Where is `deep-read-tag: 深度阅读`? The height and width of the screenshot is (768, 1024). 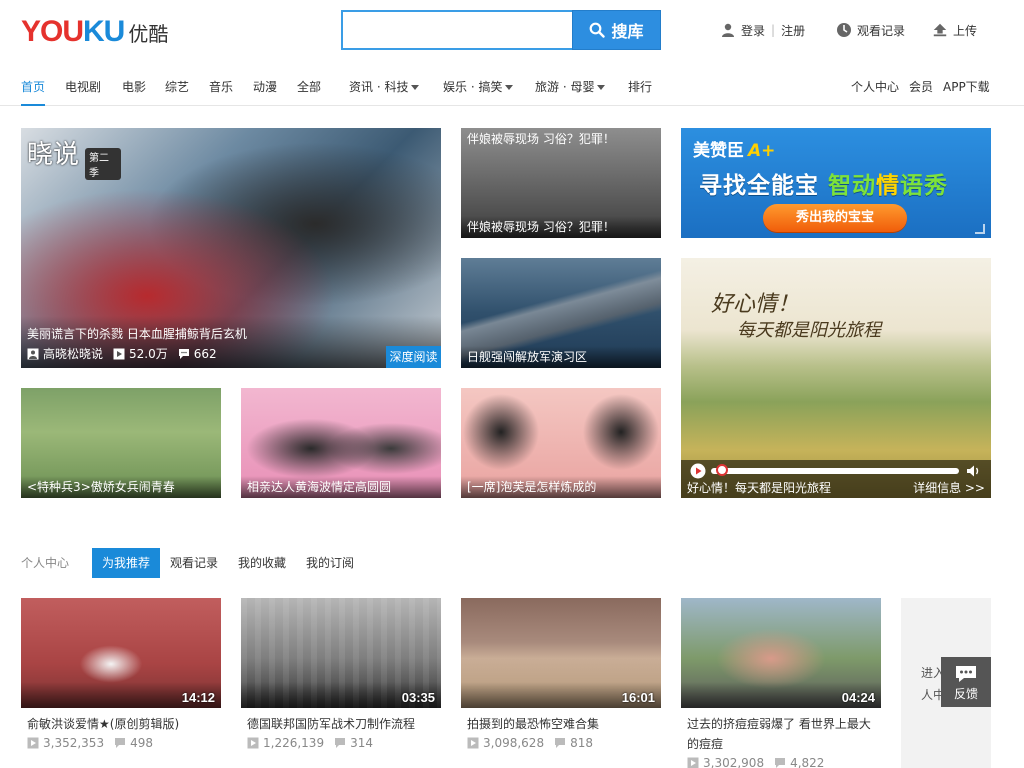
deep-read-tag: 深度阅读 is located at coordinates (413, 357).